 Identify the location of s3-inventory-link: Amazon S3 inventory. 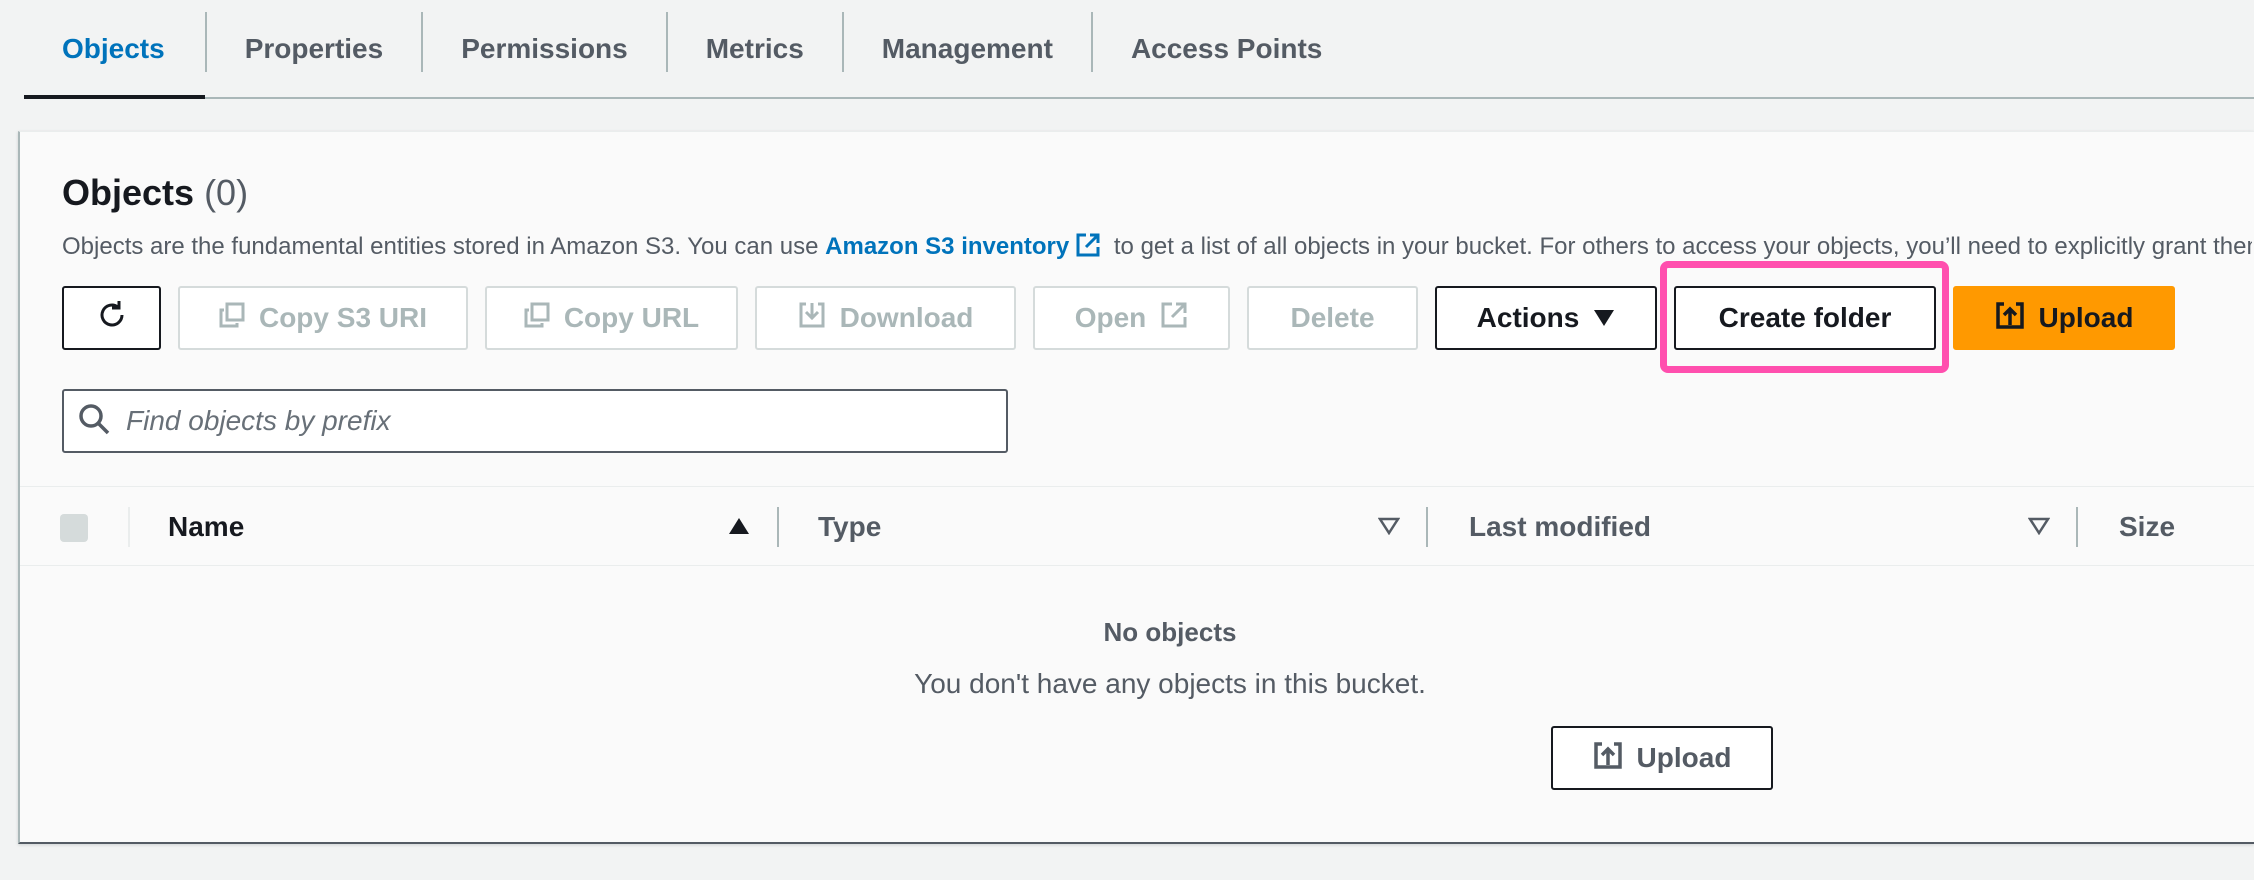
(947, 246).